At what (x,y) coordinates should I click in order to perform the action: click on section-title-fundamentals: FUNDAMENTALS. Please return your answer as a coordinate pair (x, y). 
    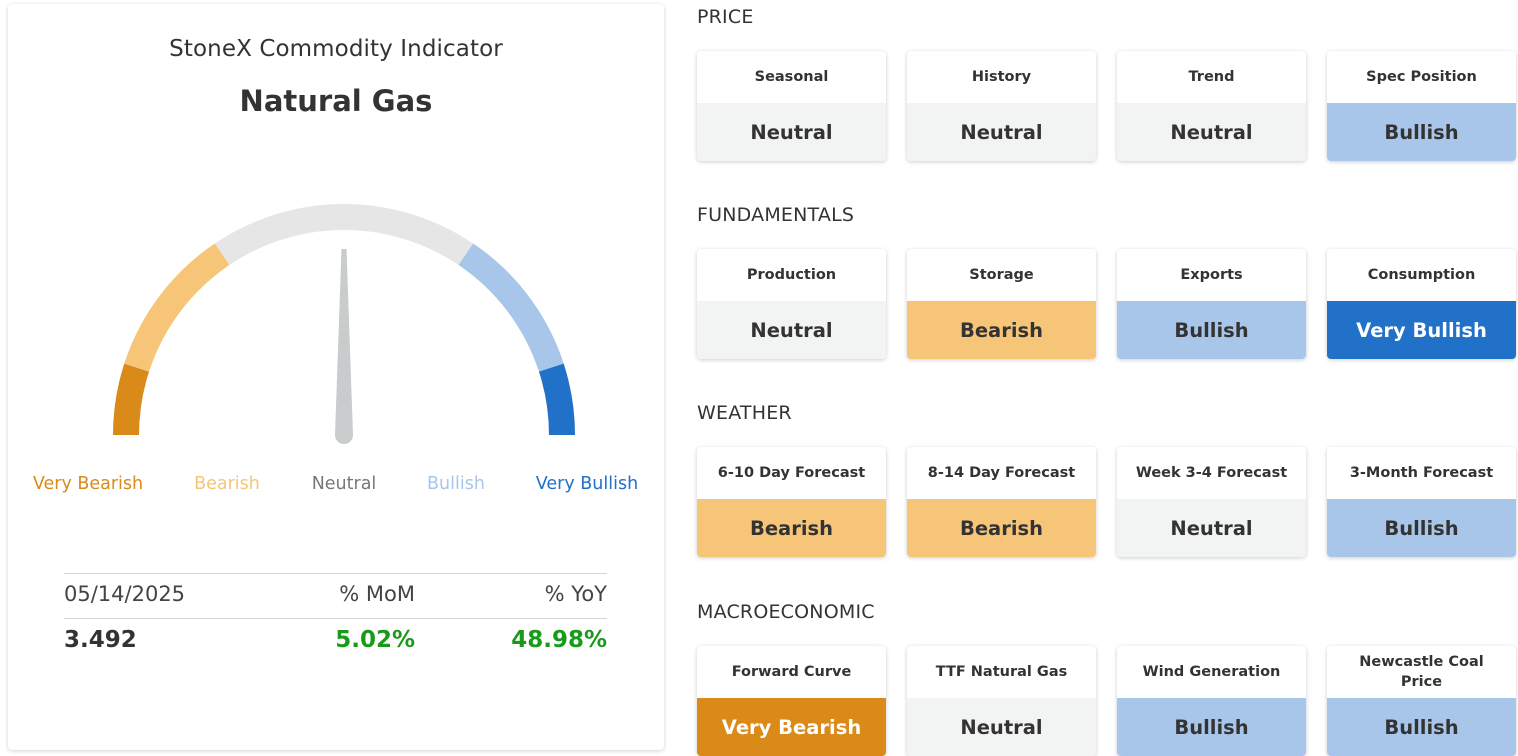
    Looking at the image, I should click on (776, 215).